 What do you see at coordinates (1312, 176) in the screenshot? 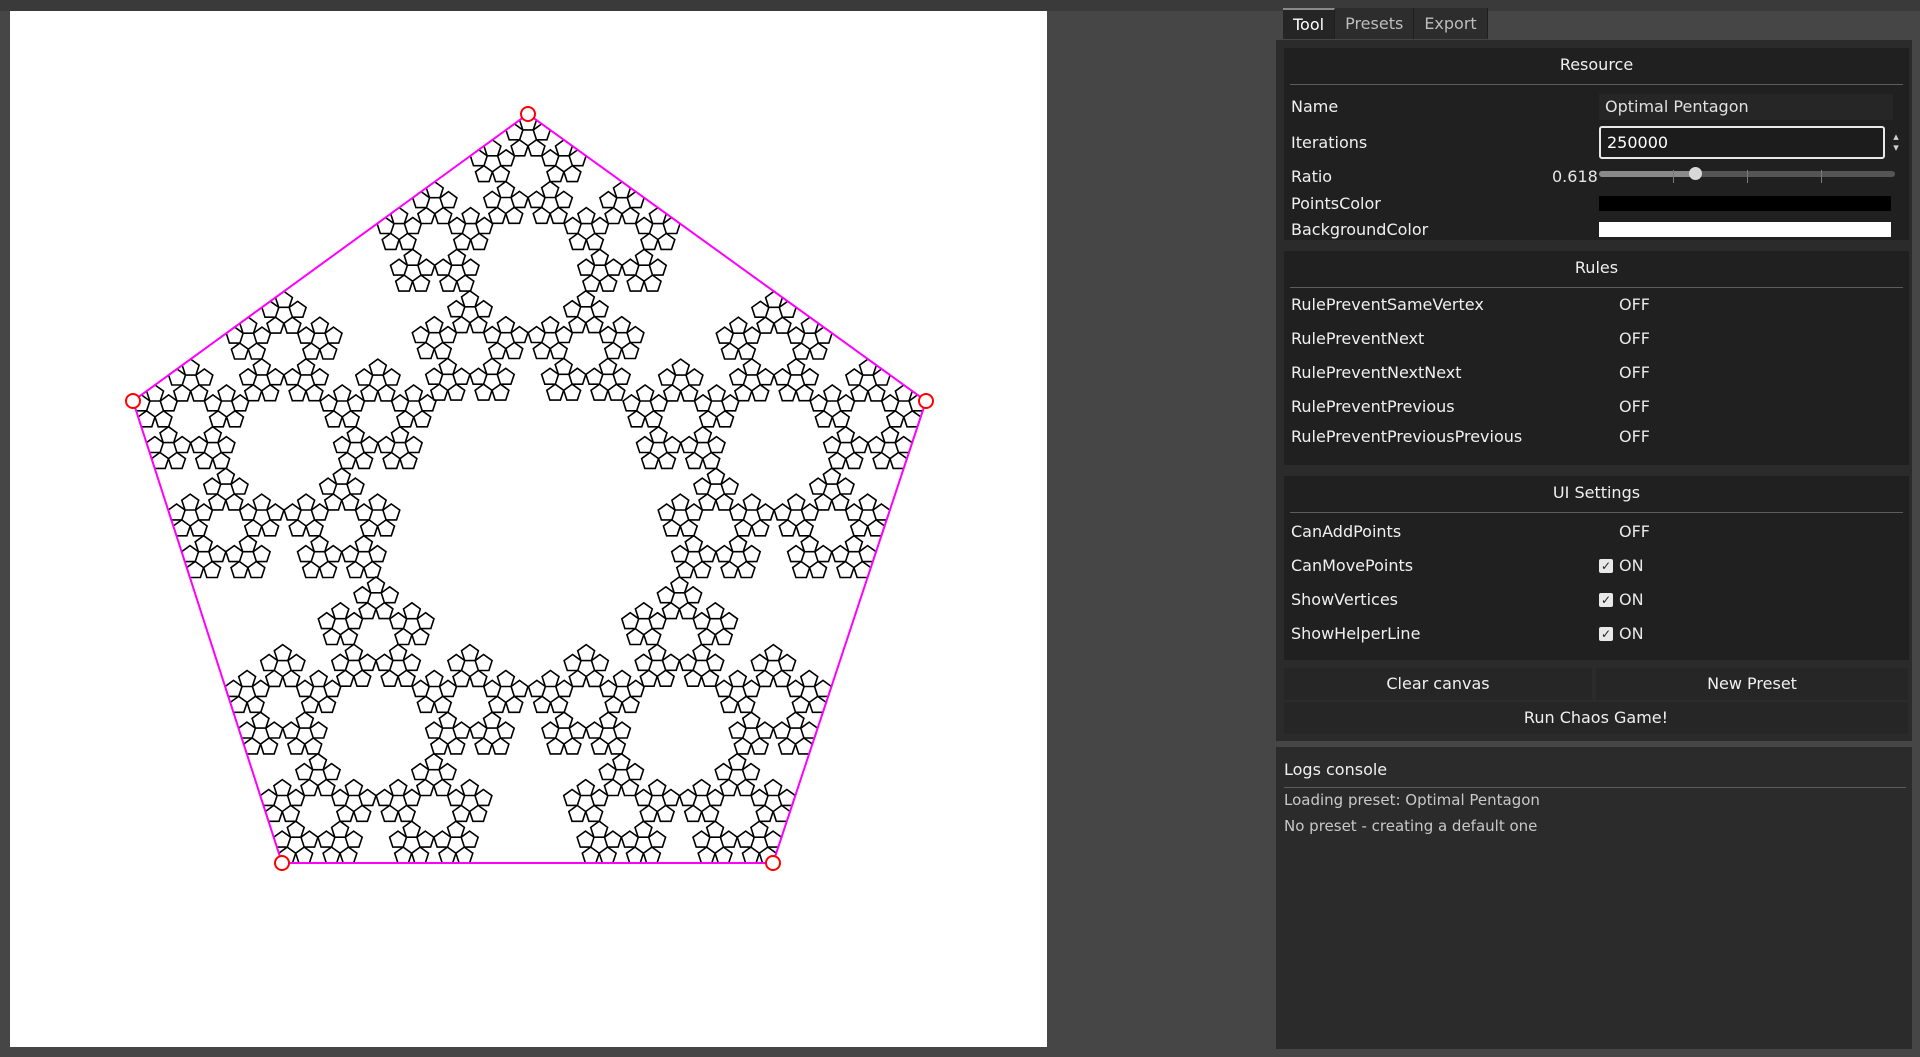
I see `ratio-label: Ratio` at bounding box center [1312, 176].